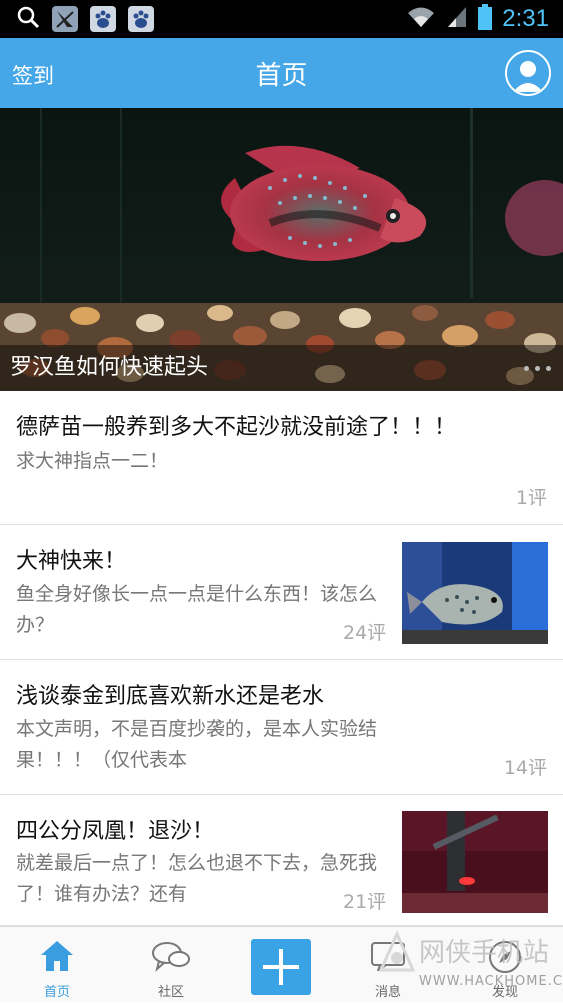  Describe the element at coordinates (484, 953) in the screenshot. I see `watermark-text: 网侠手机站` at that location.